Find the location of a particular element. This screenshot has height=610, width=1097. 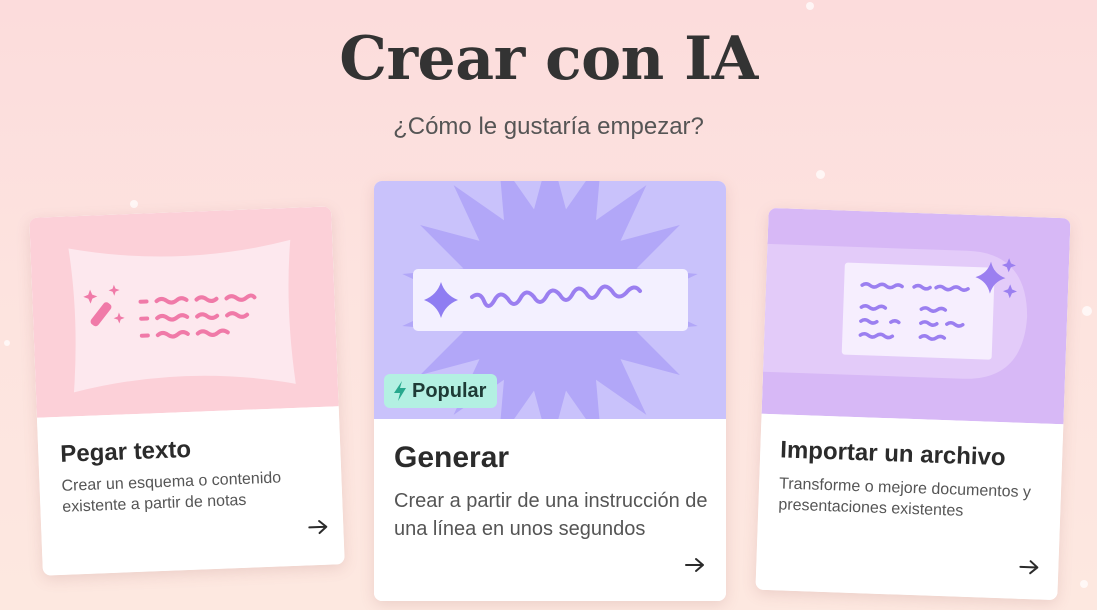

page-subtitle: ¿Cómo le gustaría empezar? is located at coordinates (548, 126).